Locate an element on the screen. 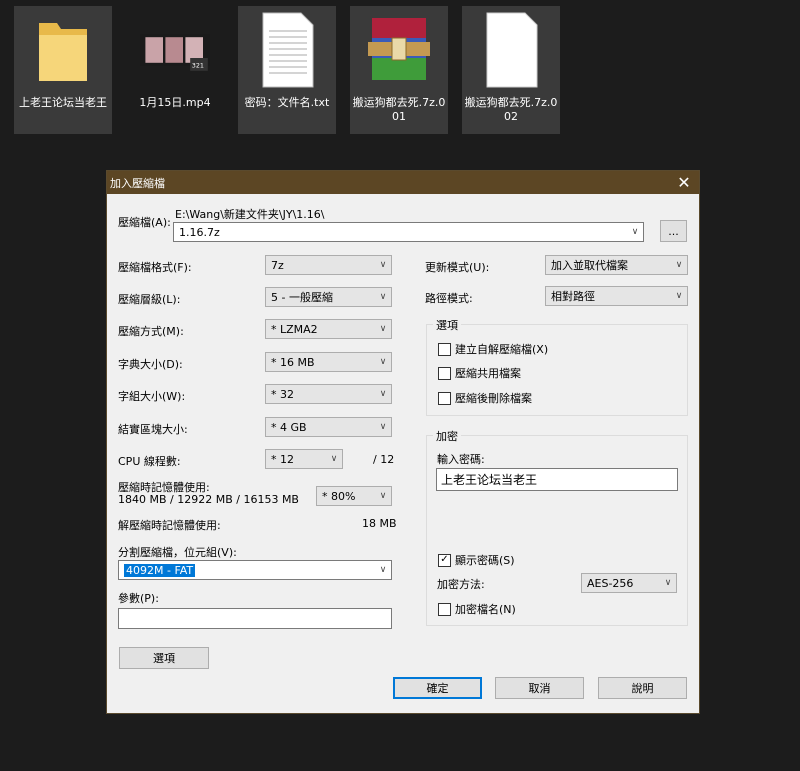 This screenshot has width=800, height=771. dialog-title: 加入壓縮檔 is located at coordinates (137, 183).